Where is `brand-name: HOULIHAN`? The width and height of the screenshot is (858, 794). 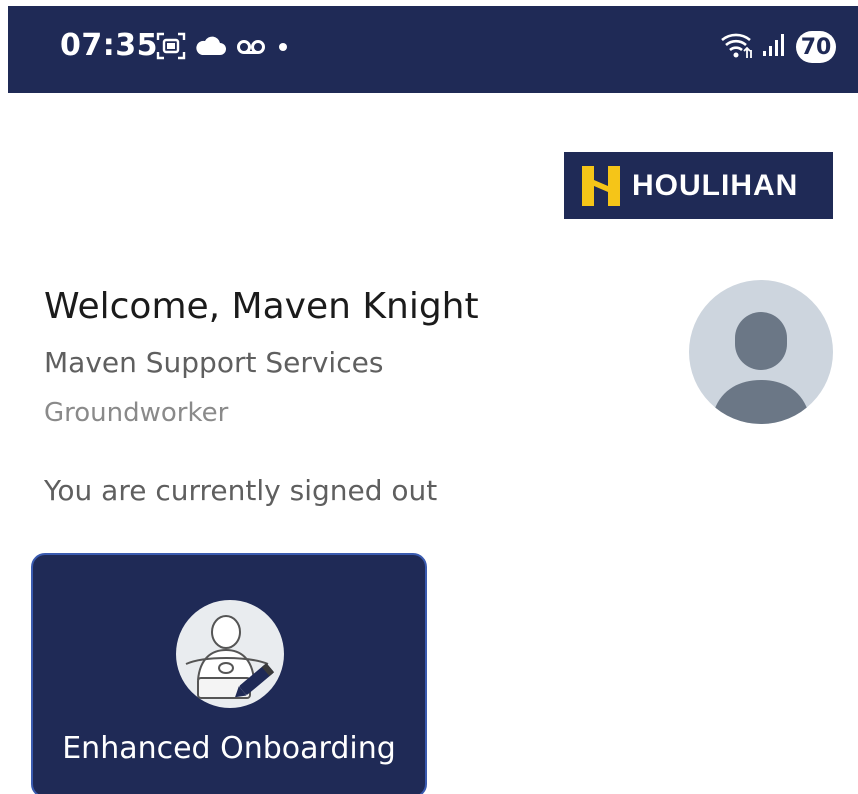
brand-name: HOULIHAN is located at coordinates (715, 185).